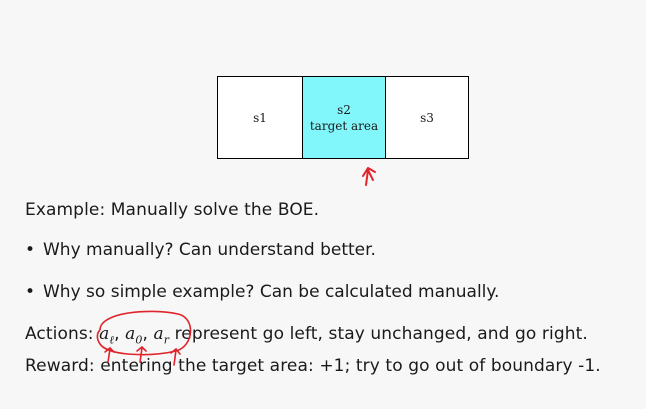 The height and width of the screenshot is (409, 646). I want to click on action-left-symbol: a, so click(104, 334).